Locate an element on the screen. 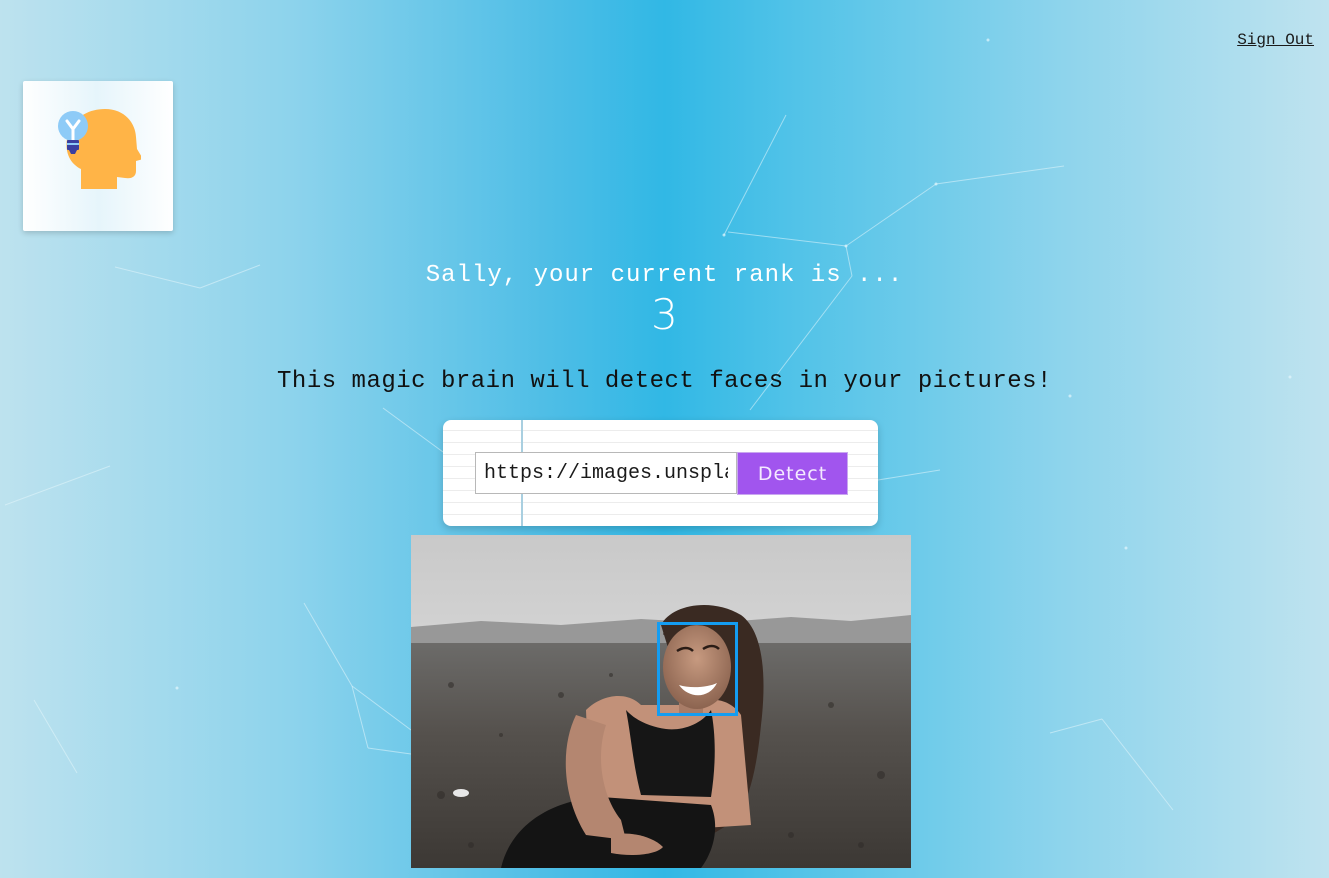 This screenshot has height=878, width=1329. brain-lightbulb-icon is located at coordinates (99, 149).